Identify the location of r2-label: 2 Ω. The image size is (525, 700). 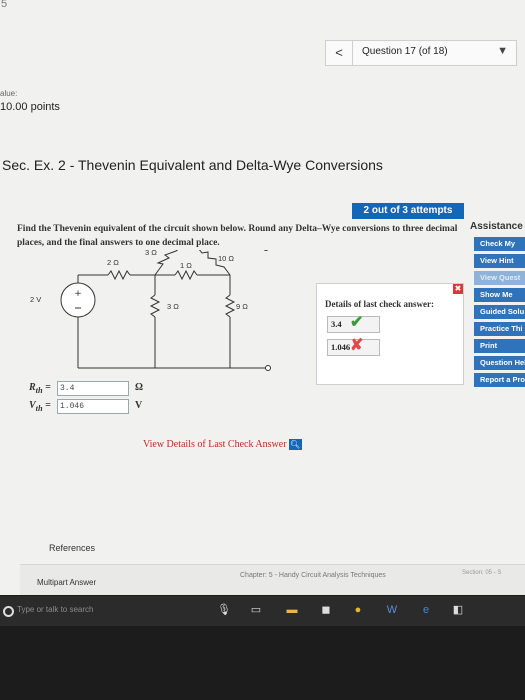
(113, 262).